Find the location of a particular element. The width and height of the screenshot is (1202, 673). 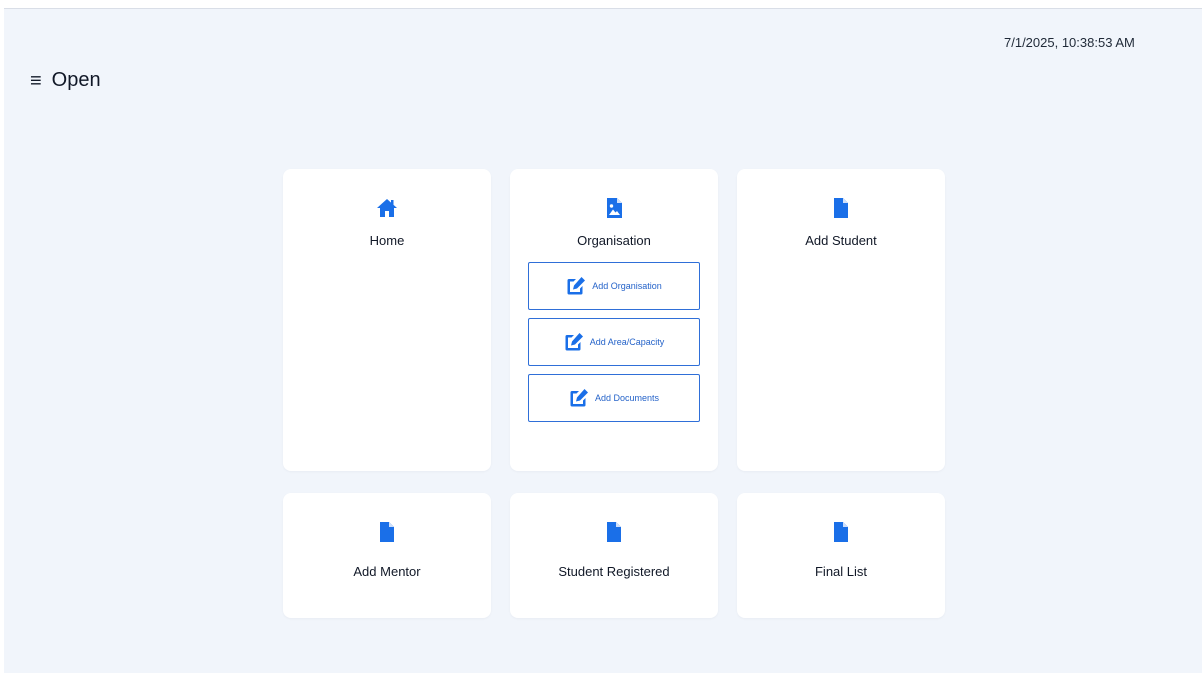

add-organisation-button: Add Organisation is located at coordinates (614, 286).